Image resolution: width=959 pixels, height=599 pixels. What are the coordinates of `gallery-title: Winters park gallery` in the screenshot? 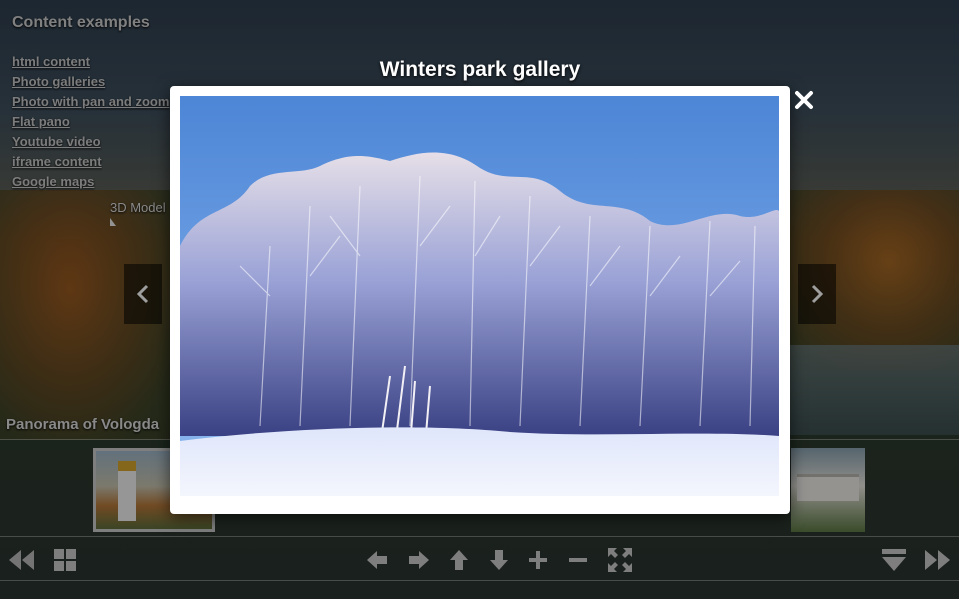 It's located at (480, 69).